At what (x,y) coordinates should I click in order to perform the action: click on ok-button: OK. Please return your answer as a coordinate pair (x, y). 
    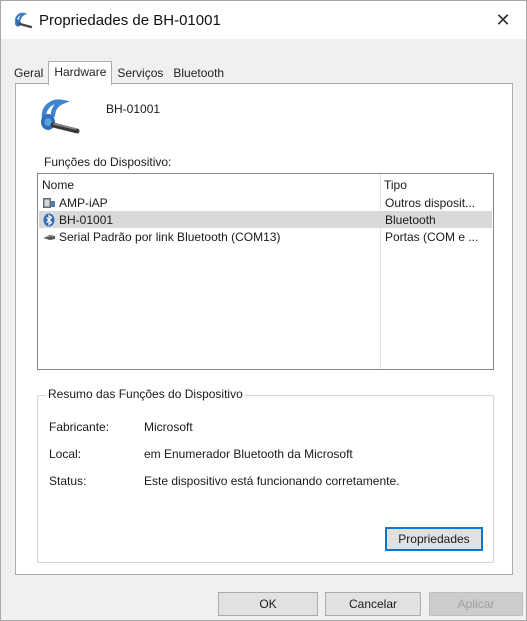
    Looking at the image, I should click on (268, 604).